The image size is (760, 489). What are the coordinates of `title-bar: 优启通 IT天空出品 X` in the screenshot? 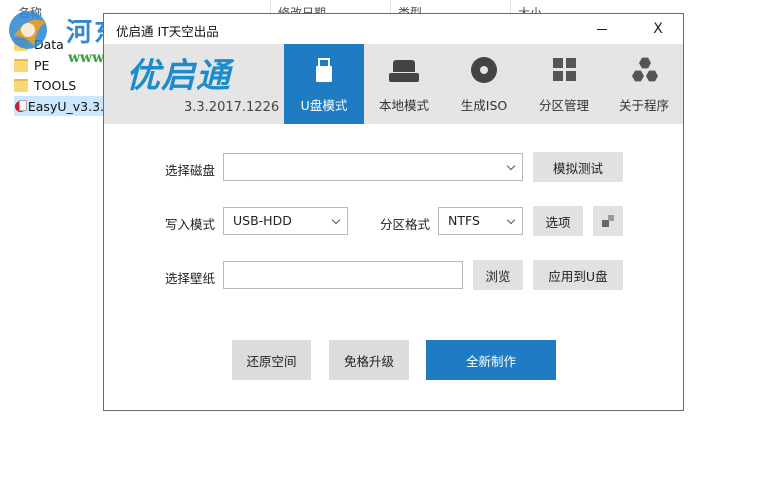 It's located at (393, 29).